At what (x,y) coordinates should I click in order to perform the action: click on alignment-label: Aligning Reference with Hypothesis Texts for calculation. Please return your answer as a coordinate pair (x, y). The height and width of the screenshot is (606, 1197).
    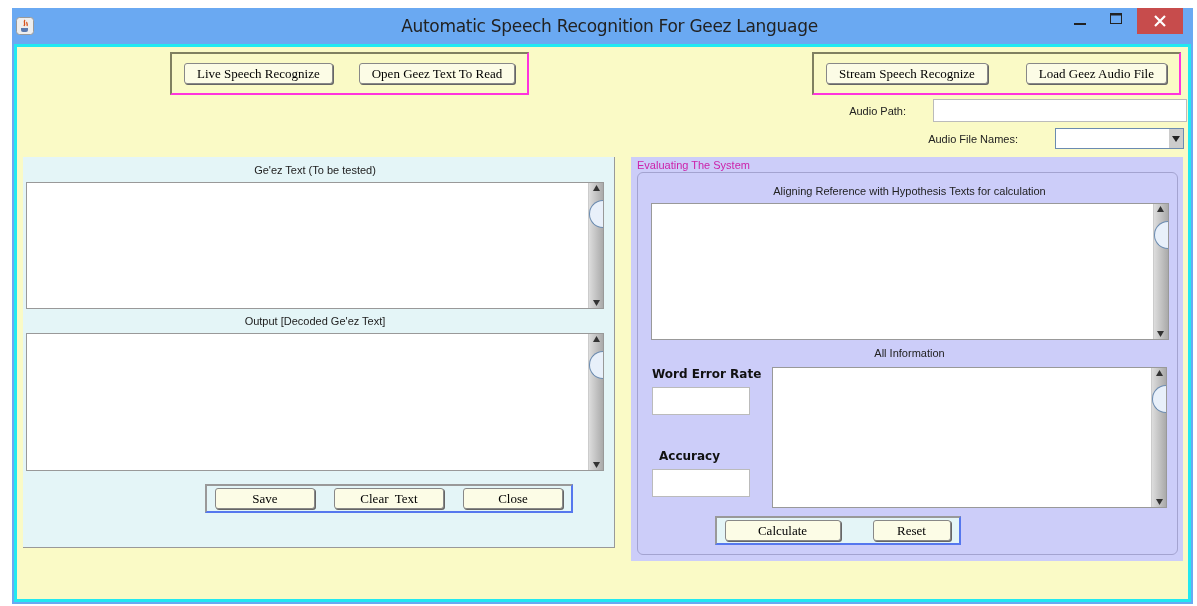
    Looking at the image, I should click on (909, 191).